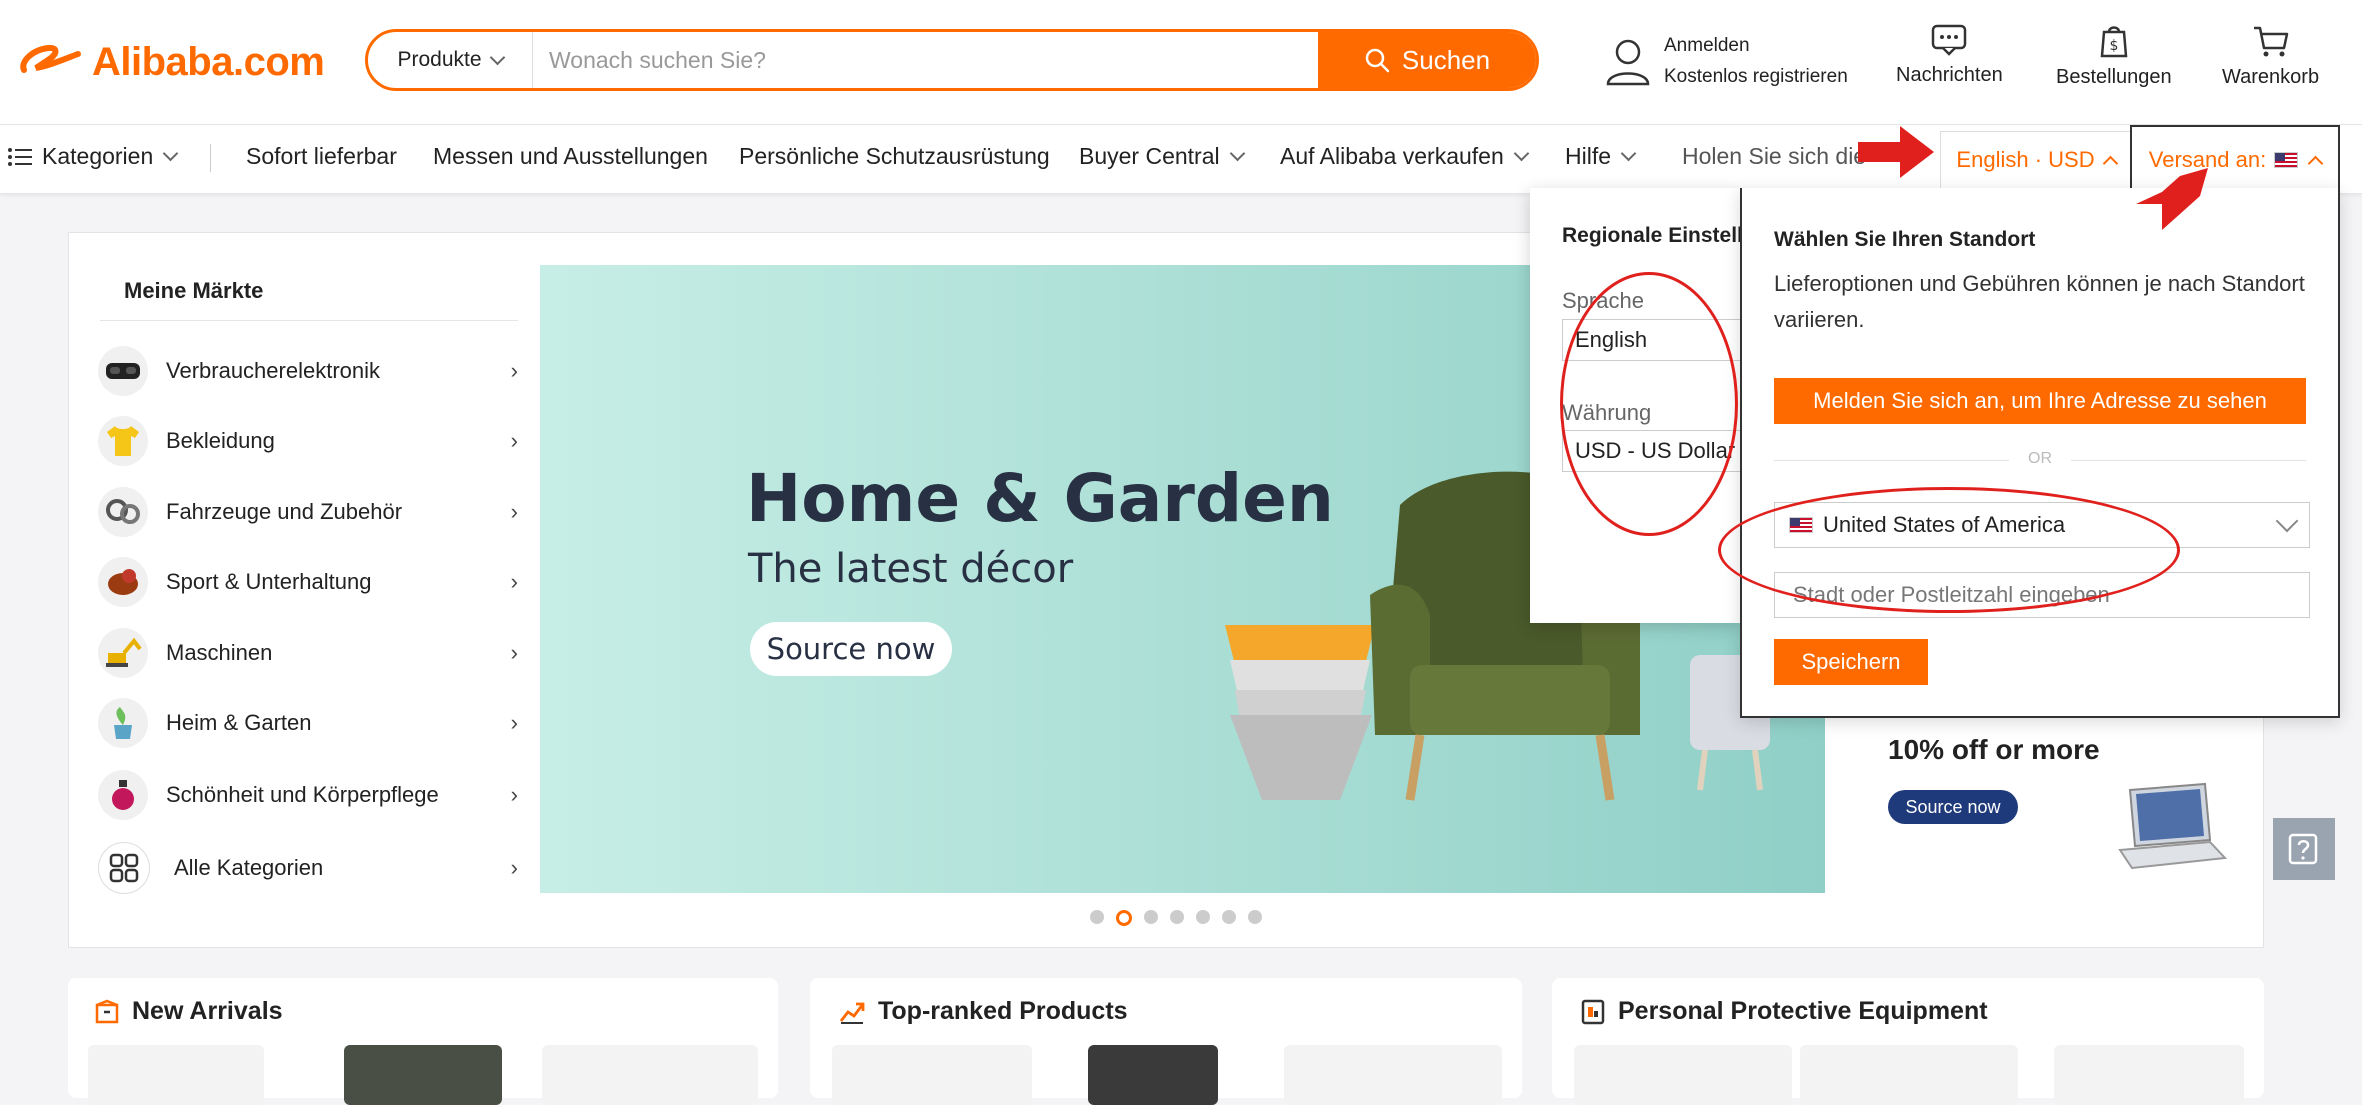  I want to click on city-zip-input, so click(2042, 595).